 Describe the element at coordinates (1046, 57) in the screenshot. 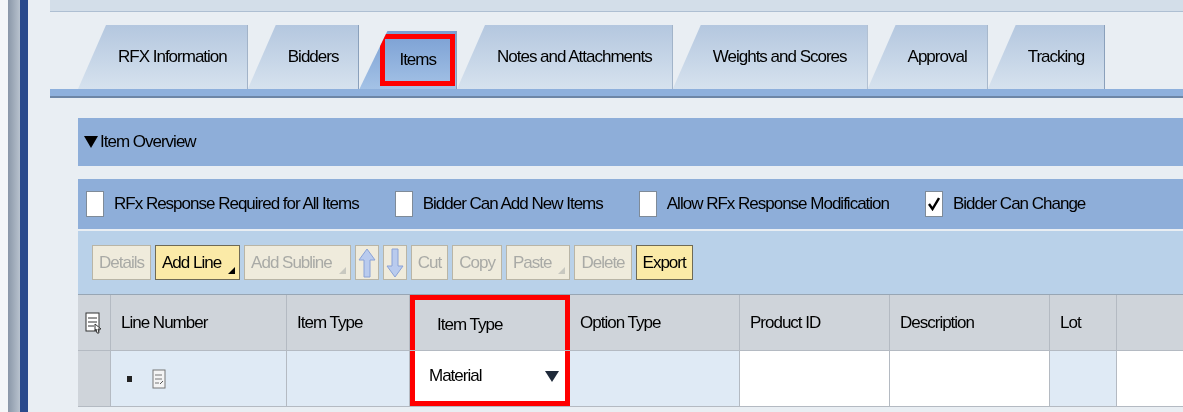

I see `tab: Tracking` at that location.